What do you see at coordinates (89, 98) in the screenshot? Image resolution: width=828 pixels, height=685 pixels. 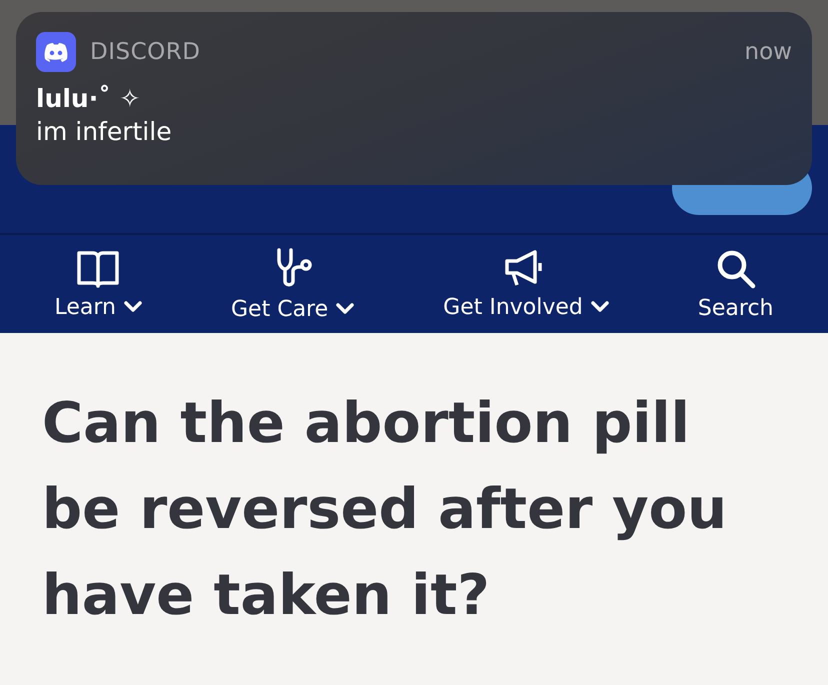 I see `sender-name: lulu·˚ ✧` at bounding box center [89, 98].